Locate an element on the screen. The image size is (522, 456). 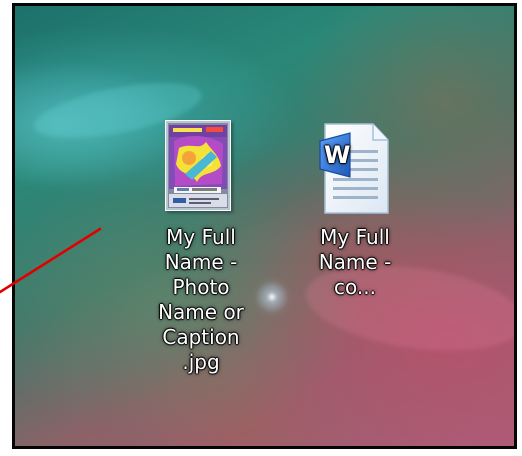
image-thumbnail-art is located at coordinates (198, 165).